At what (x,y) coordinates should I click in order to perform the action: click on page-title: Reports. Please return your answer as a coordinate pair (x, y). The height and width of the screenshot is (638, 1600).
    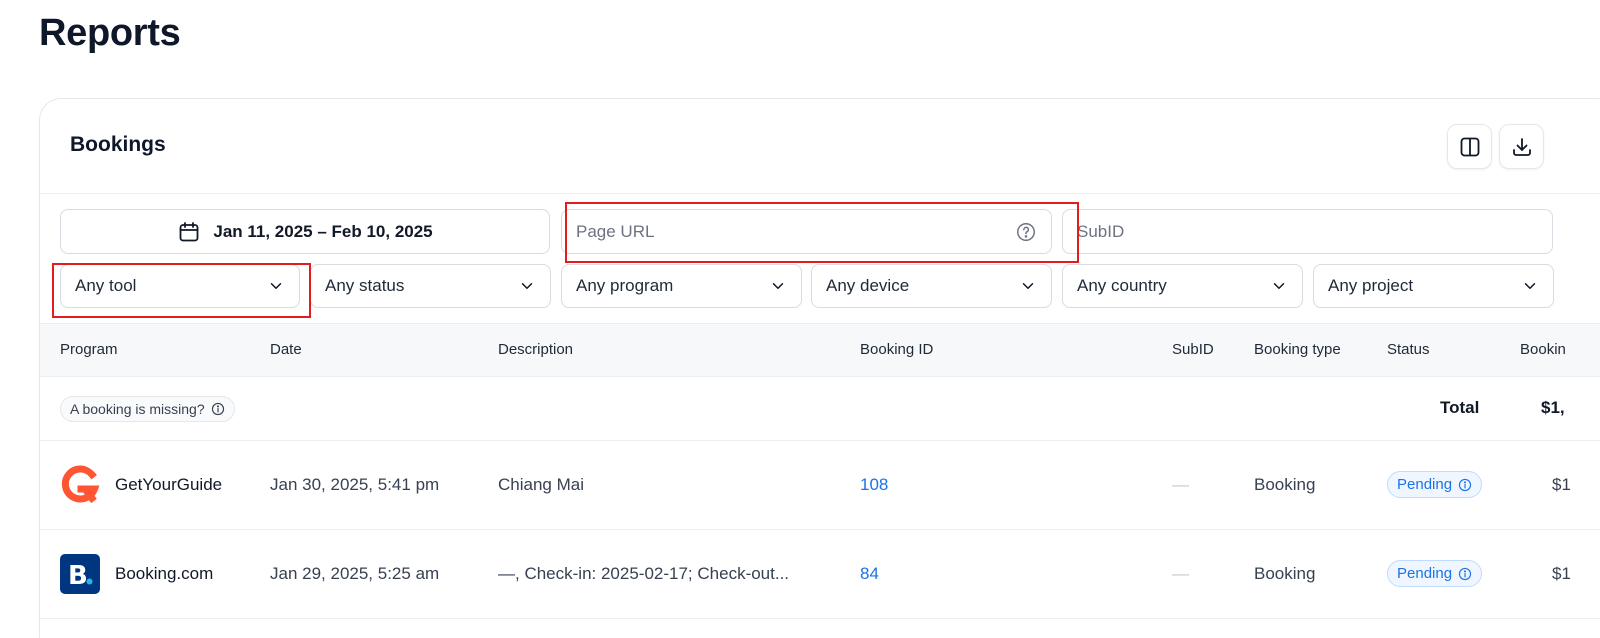
    Looking at the image, I should click on (110, 33).